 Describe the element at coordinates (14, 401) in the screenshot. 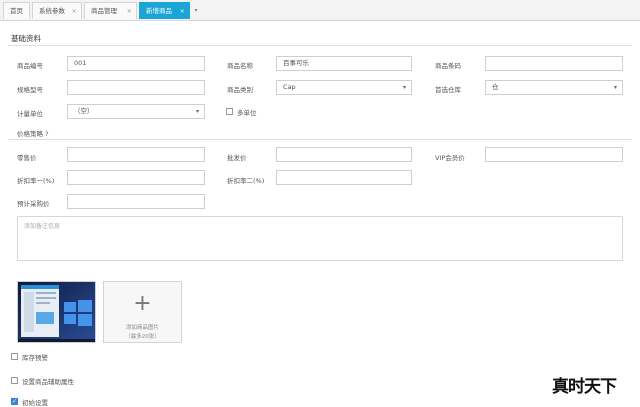

I see `initial-settings-checkbox: ✓` at that location.